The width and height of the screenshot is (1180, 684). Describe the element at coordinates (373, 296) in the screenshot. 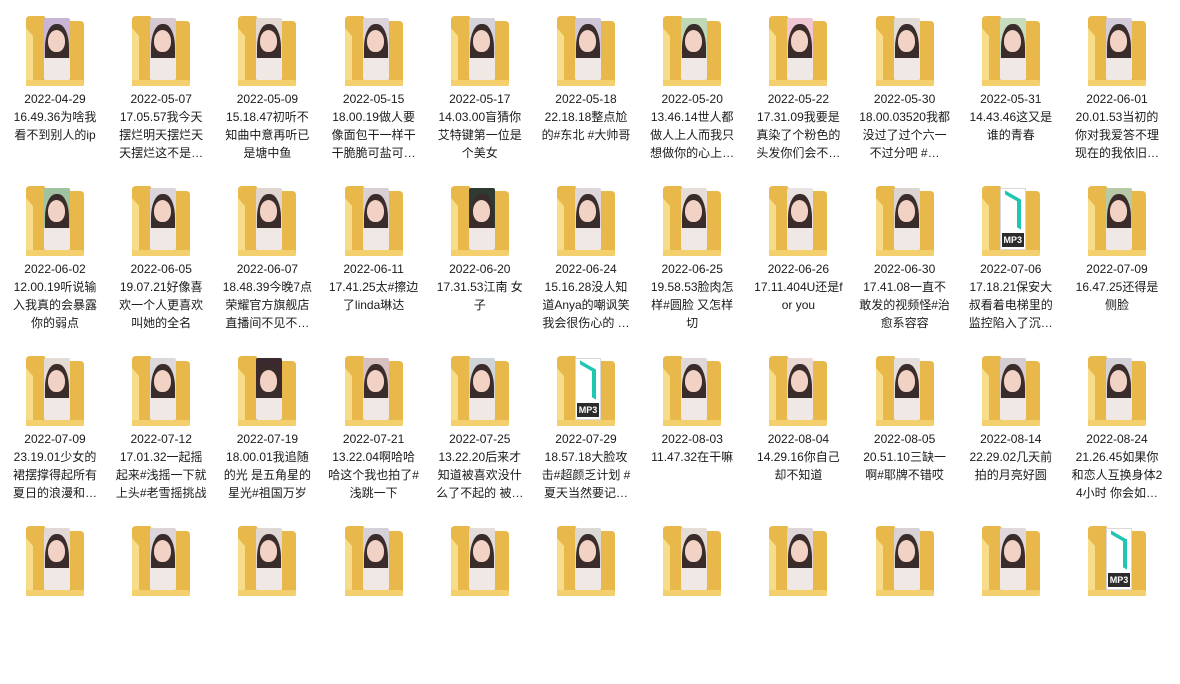

I see `folder-title: 17.41.25太#擦边了linda琳达` at that location.